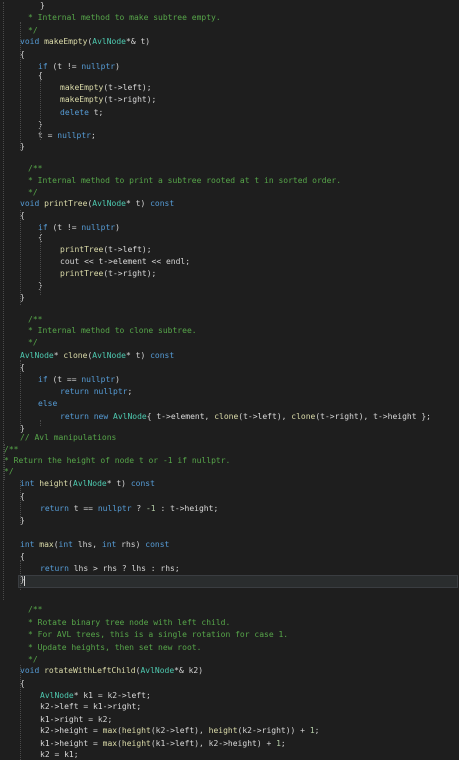 This screenshot has height=760, width=459. Describe the element at coordinates (54, 719) in the screenshot. I see `code-token: ->` at that location.